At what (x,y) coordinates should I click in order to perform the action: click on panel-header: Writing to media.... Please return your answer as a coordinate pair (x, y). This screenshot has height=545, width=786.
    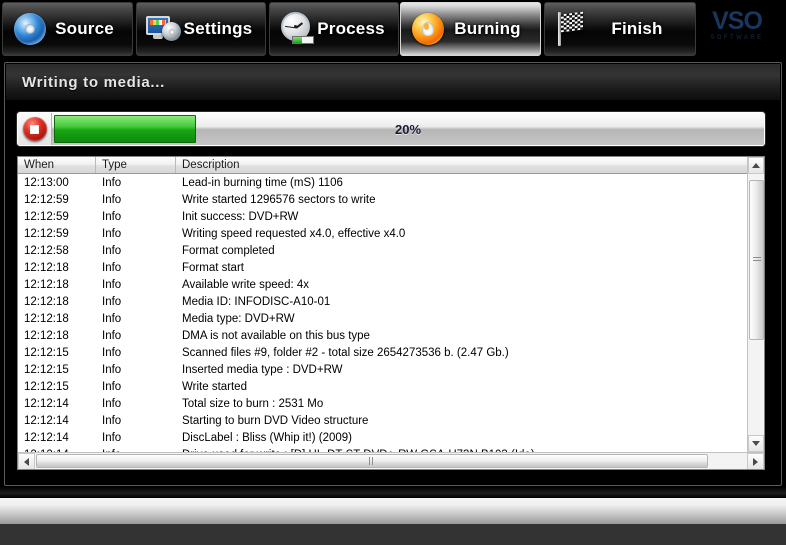
    Looking at the image, I should click on (393, 82).